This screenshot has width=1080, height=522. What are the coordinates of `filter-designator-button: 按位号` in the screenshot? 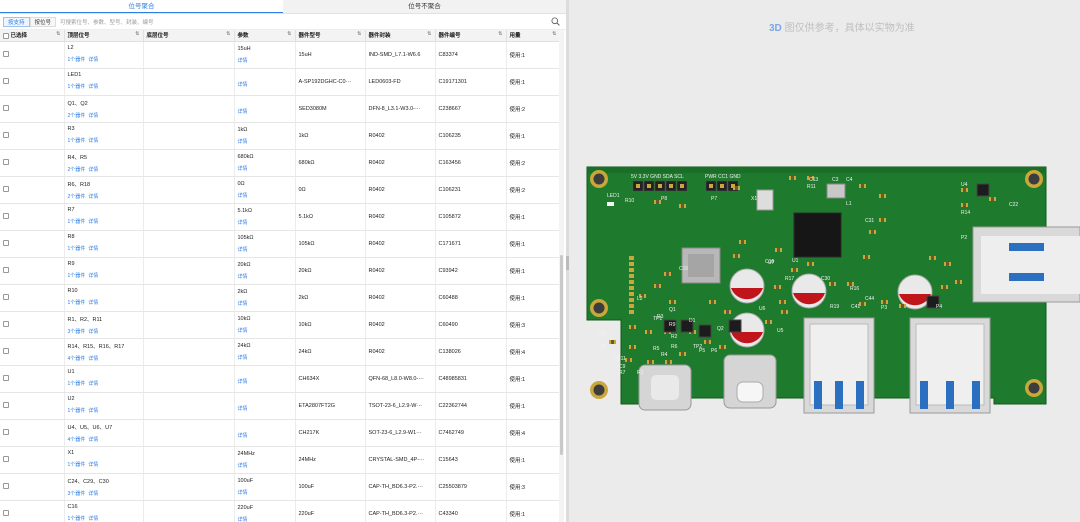 It's located at (43, 21).